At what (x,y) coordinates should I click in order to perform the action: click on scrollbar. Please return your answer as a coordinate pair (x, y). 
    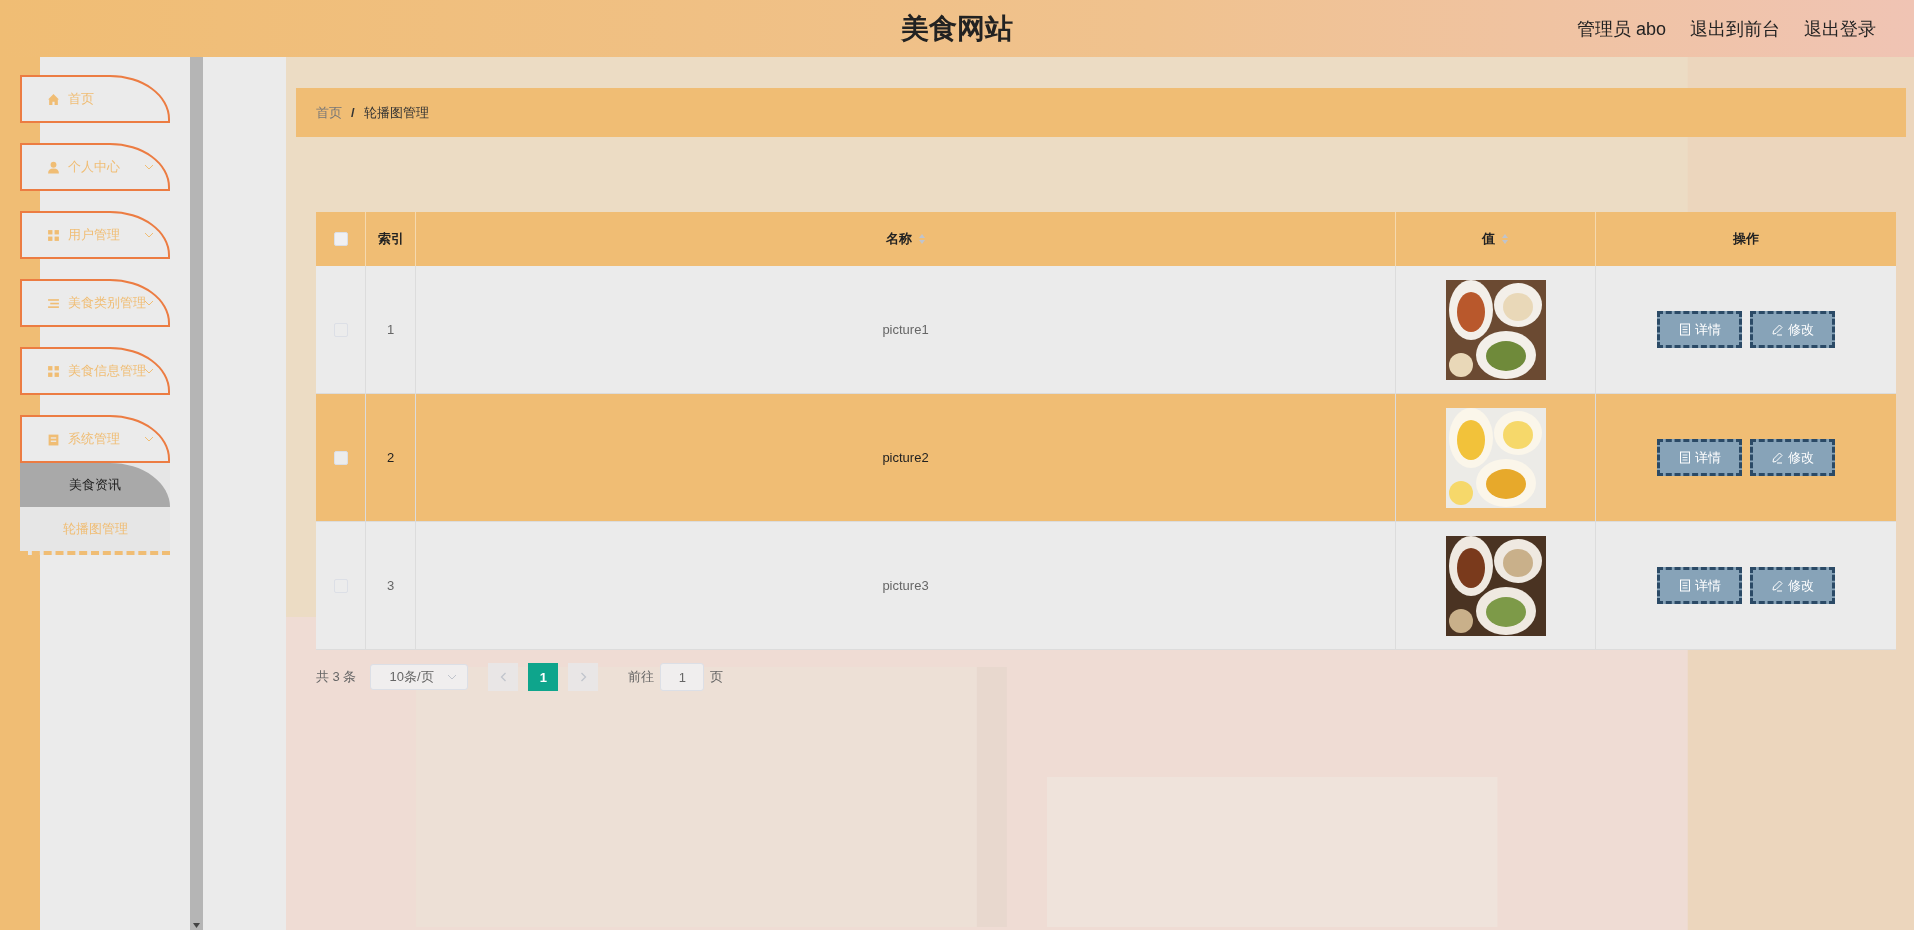
    Looking at the image, I should click on (196, 493).